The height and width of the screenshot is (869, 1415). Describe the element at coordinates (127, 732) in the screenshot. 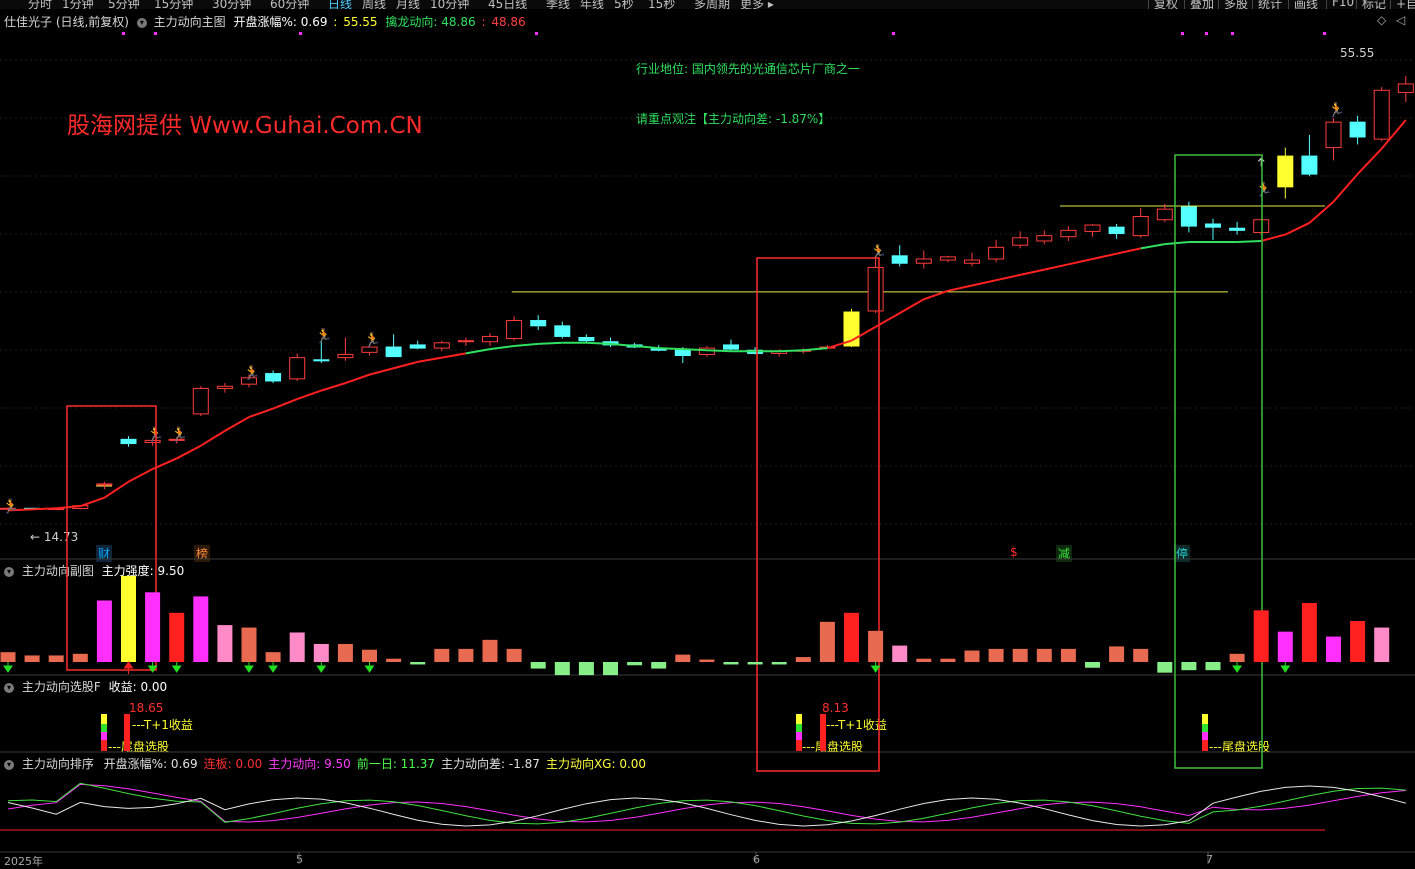

I see `signal-income-bar` at that location.